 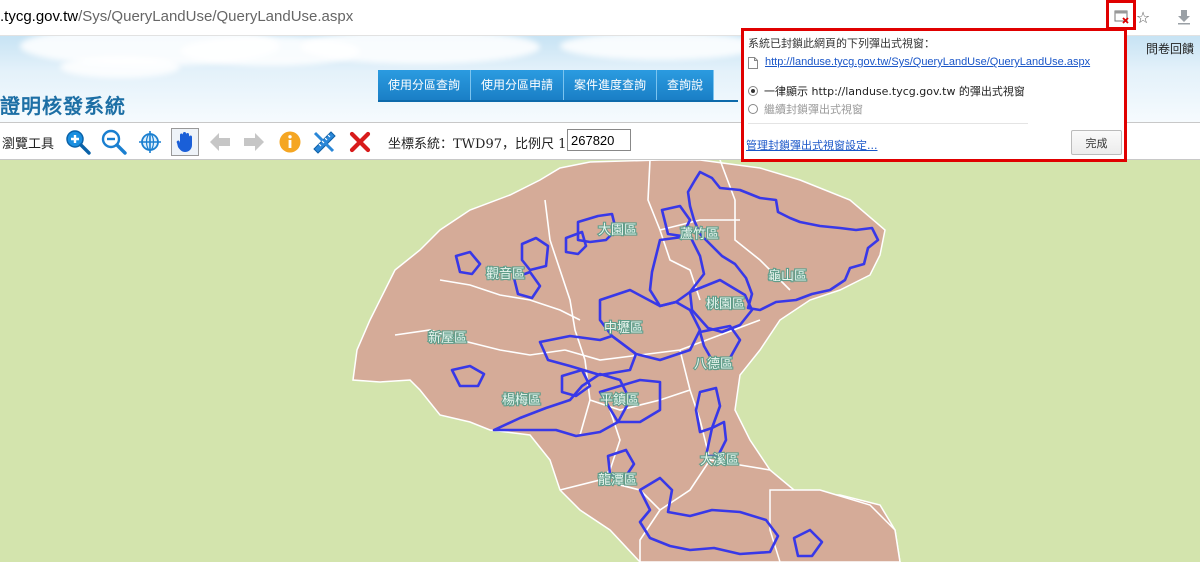 What do you see at coordinates (28, 144) in the screenshot?
I see `toolbar-label: 瀏覽工具` at bounding box center [28, 144].